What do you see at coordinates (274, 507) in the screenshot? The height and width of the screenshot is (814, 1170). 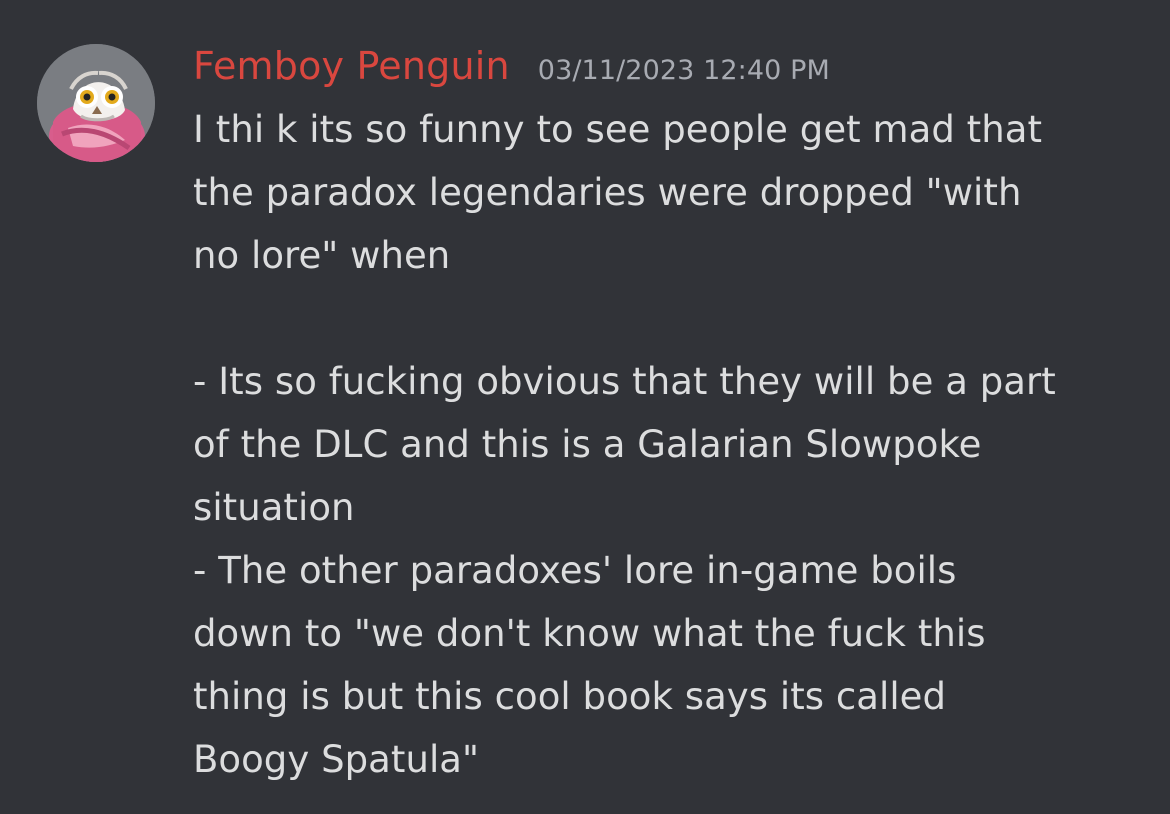 I see `message-line: situation` at bounding box center [274, 507].